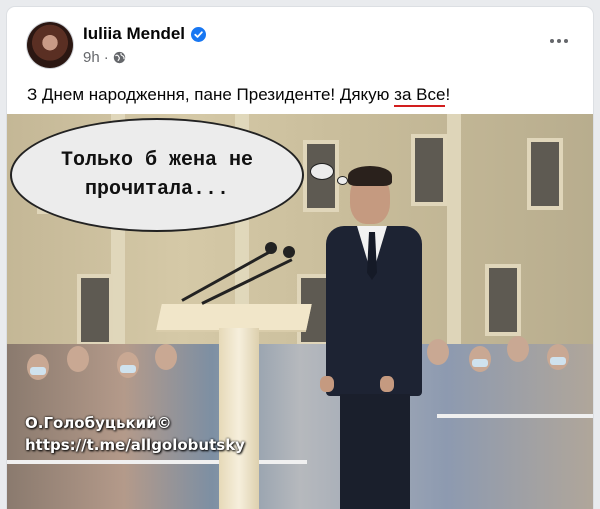 Image resolution: width=600 pixels, height=509 pixels. What do you see at coordinates (420, 96) in the screenshot?
I see `caption-underlined-text: за Все` at bounding box center [420, 96].